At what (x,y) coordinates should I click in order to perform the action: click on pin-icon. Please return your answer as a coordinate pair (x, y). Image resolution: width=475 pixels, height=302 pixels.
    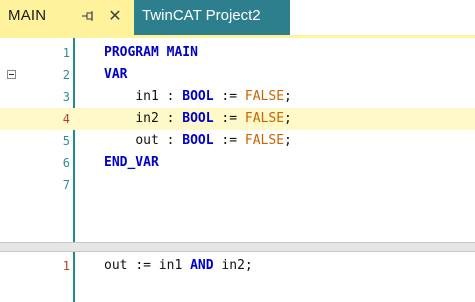
    Looking at the image, I should click on (88, 16).